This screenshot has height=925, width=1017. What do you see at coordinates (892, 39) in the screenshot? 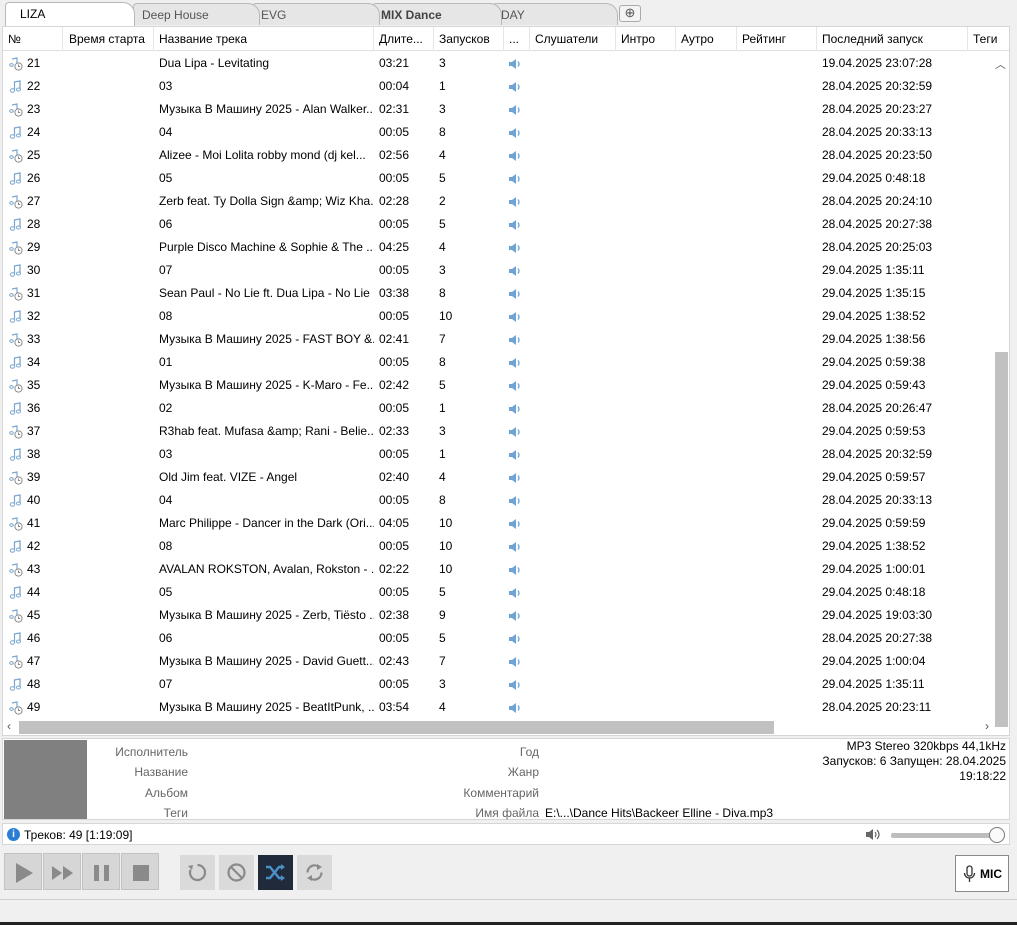
I see `col-last-played: Последний запуск` at bounding box center [892, 39].